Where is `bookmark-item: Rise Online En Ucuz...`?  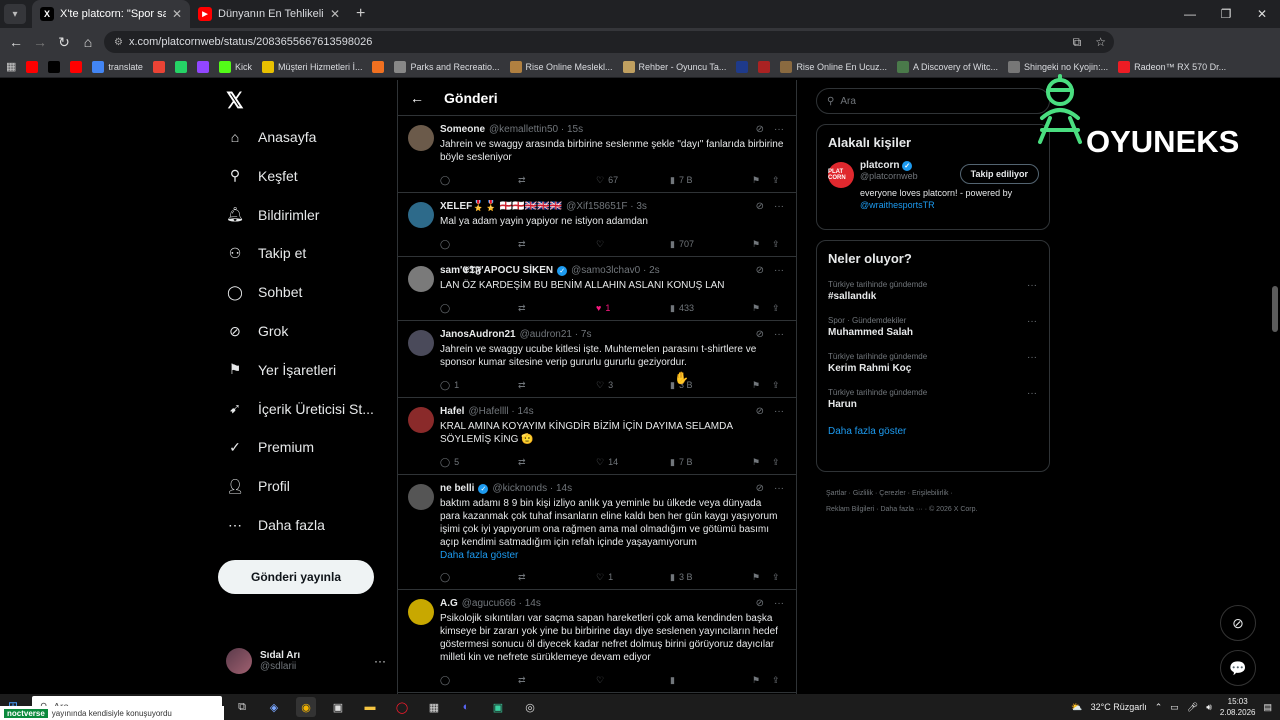
bookmark-item: Rise Online En Ucuz... is located at coordinates (833, 66).